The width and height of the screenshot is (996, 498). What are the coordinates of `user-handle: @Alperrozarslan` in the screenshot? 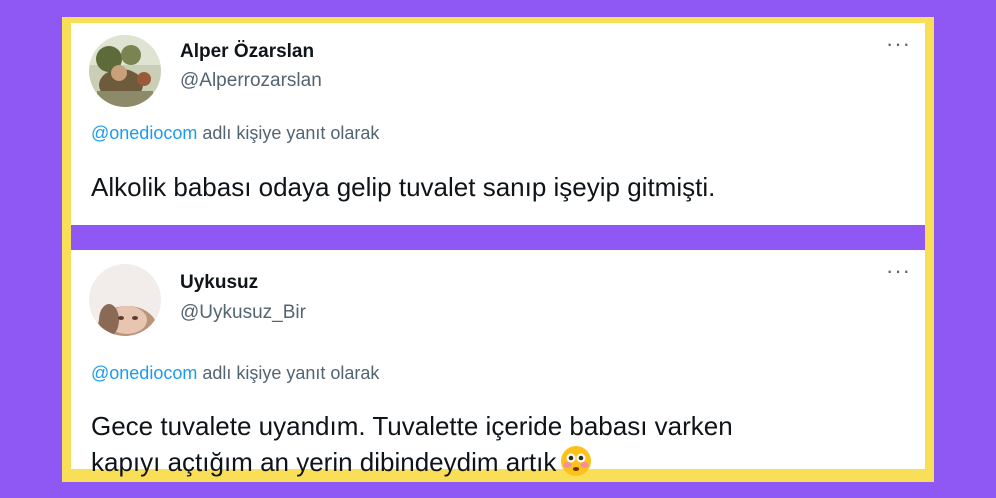 It's located at (251, 81).